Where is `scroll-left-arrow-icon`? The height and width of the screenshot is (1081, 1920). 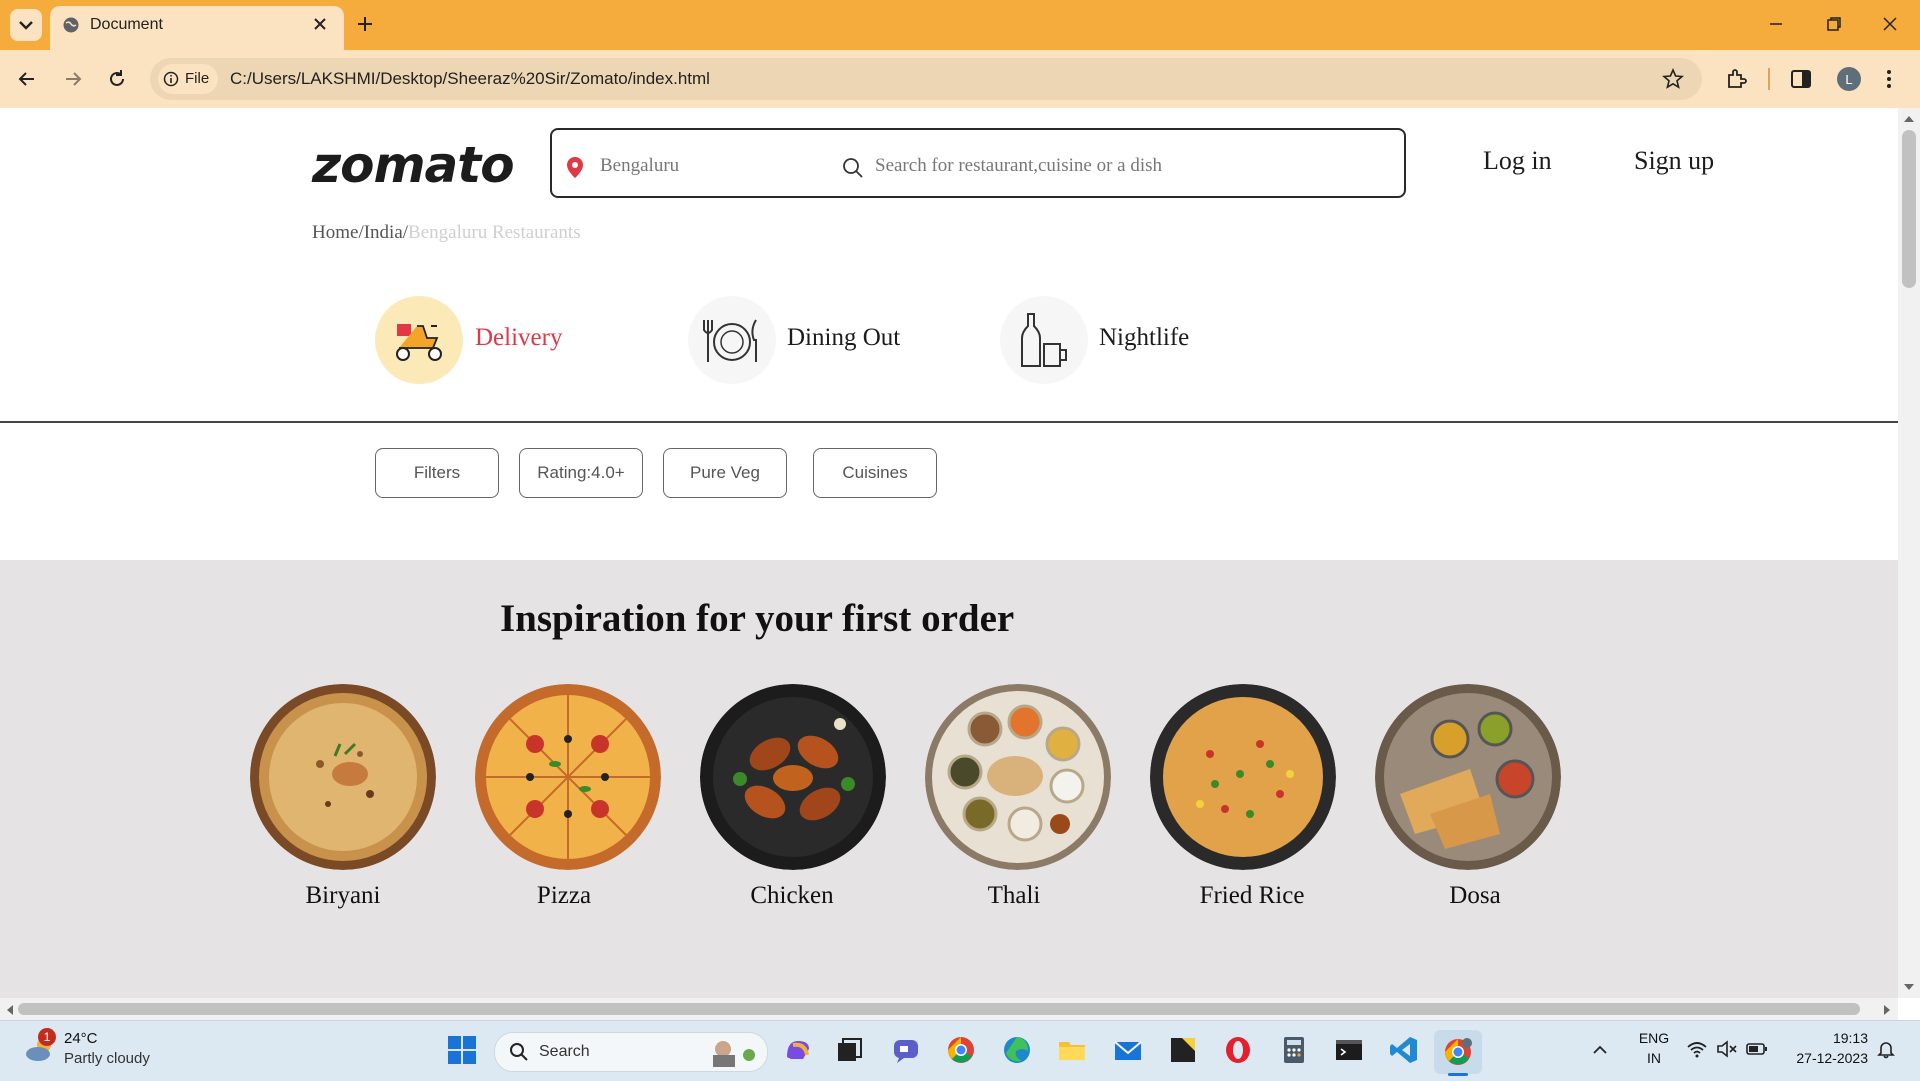 scroll-left-arrow-icon is located at coordinates (10, 1010).